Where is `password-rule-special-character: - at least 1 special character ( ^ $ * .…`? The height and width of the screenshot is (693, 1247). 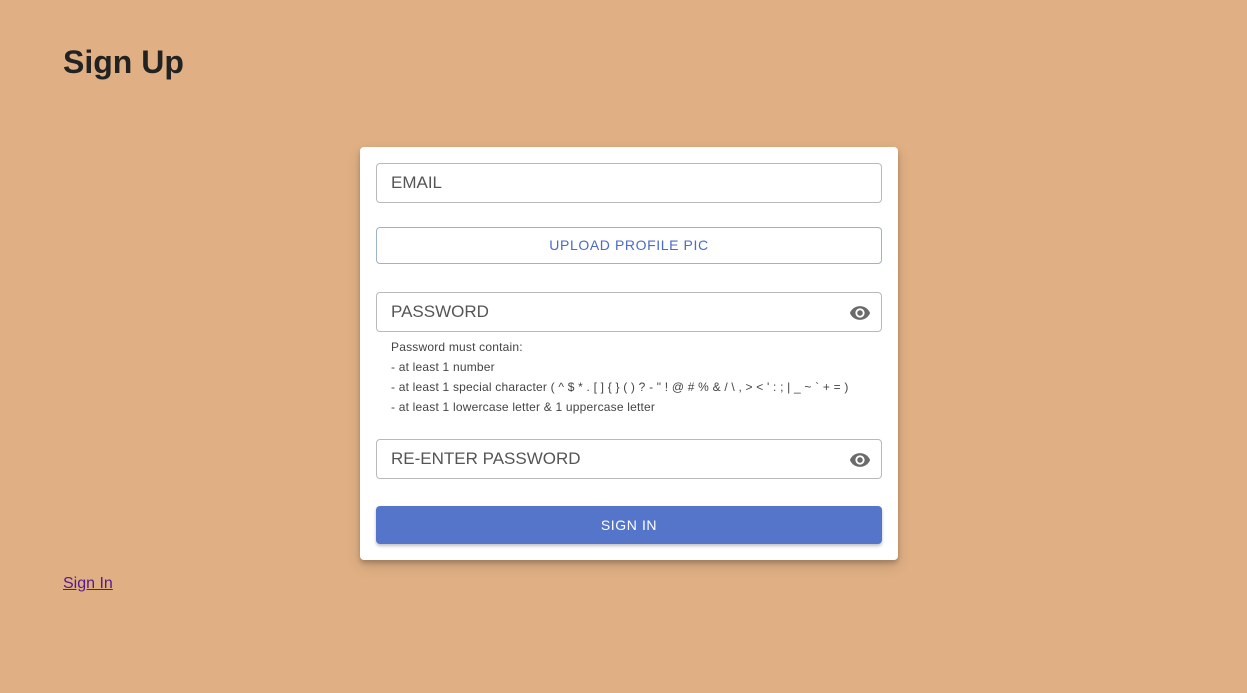
password-rule-special-character: - at least 1 special character ( ^ $ * .… is located at coordinates (620, 387).